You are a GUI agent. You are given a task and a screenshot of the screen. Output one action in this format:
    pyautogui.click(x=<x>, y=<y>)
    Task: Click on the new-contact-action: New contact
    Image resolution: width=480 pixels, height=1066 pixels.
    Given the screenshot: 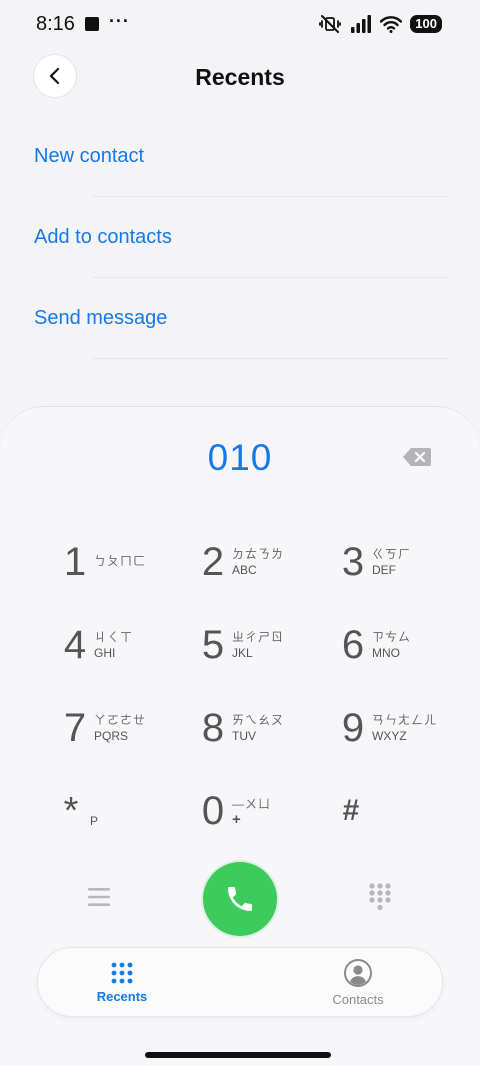 What is the action you would take?
    pyautogui.click(x=240, y=156)
    